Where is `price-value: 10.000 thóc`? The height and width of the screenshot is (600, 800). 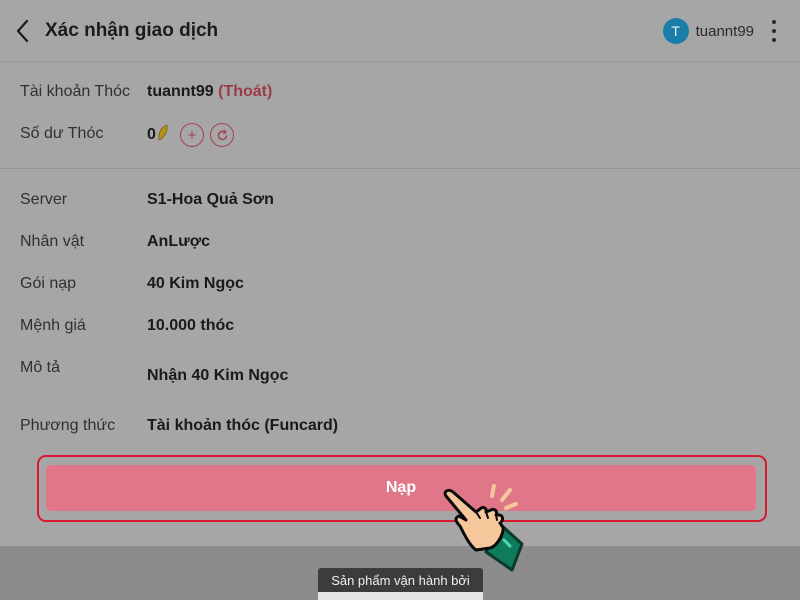 price-value: 10.000 thóc is located at coordinates (191, 325).